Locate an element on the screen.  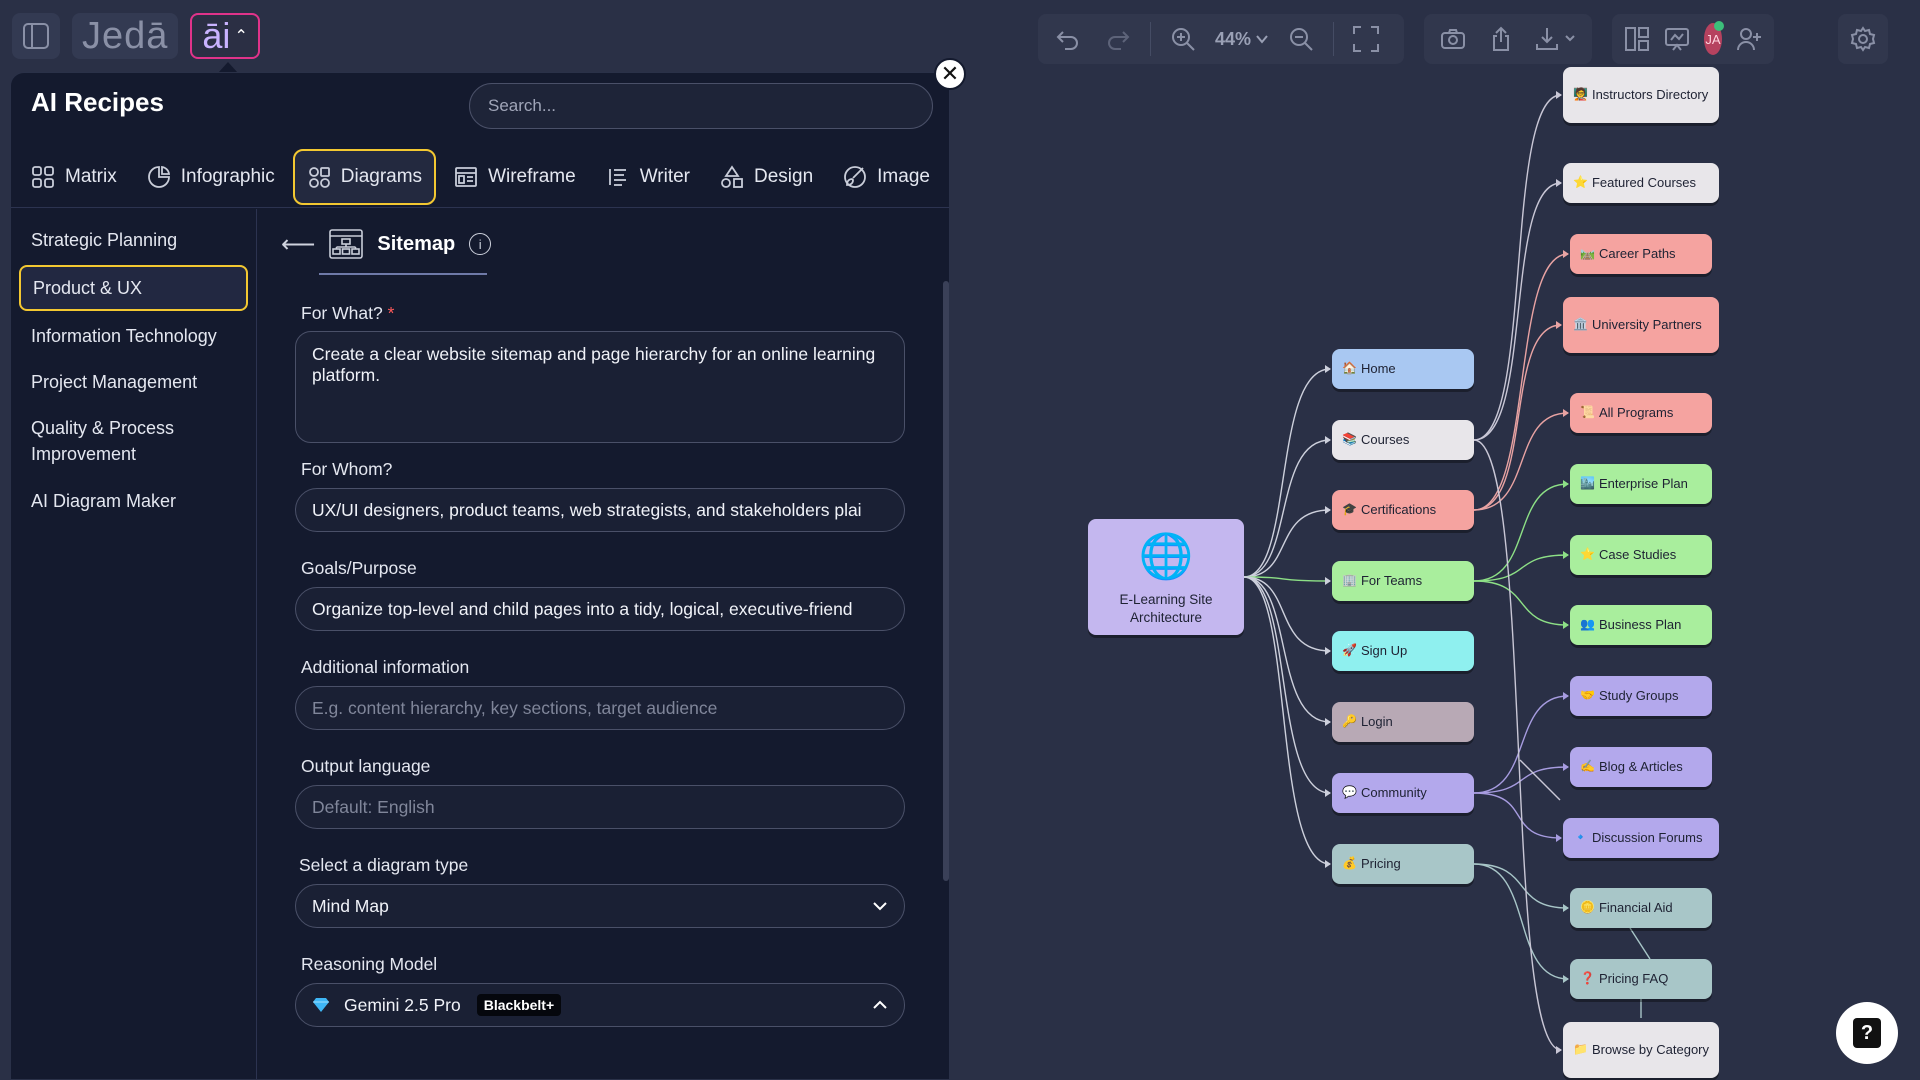
tab-label: Diagrams is located at coordinates (381, 176).